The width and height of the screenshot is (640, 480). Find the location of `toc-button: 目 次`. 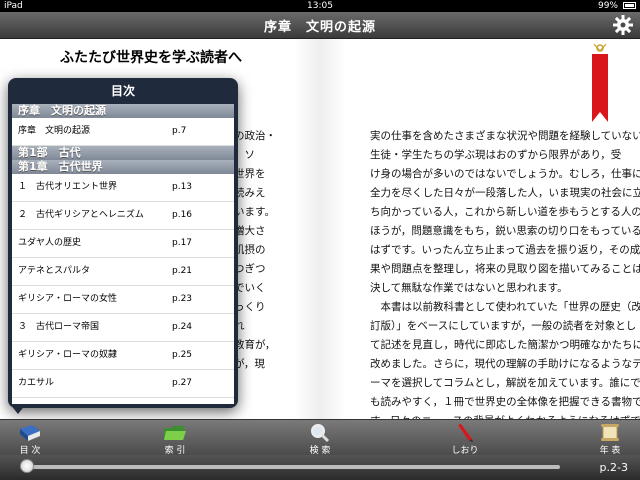

toc-button: 目 次 is located at coordinates (30, 438).